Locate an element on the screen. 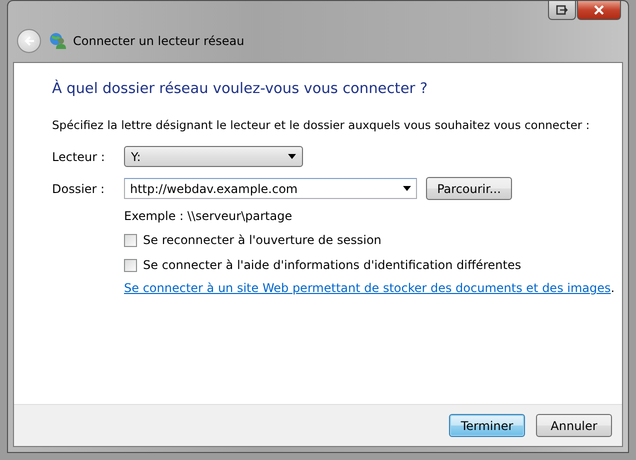  example-text: Exemple : \\serveur\partage is located at coordinates (209, 216).